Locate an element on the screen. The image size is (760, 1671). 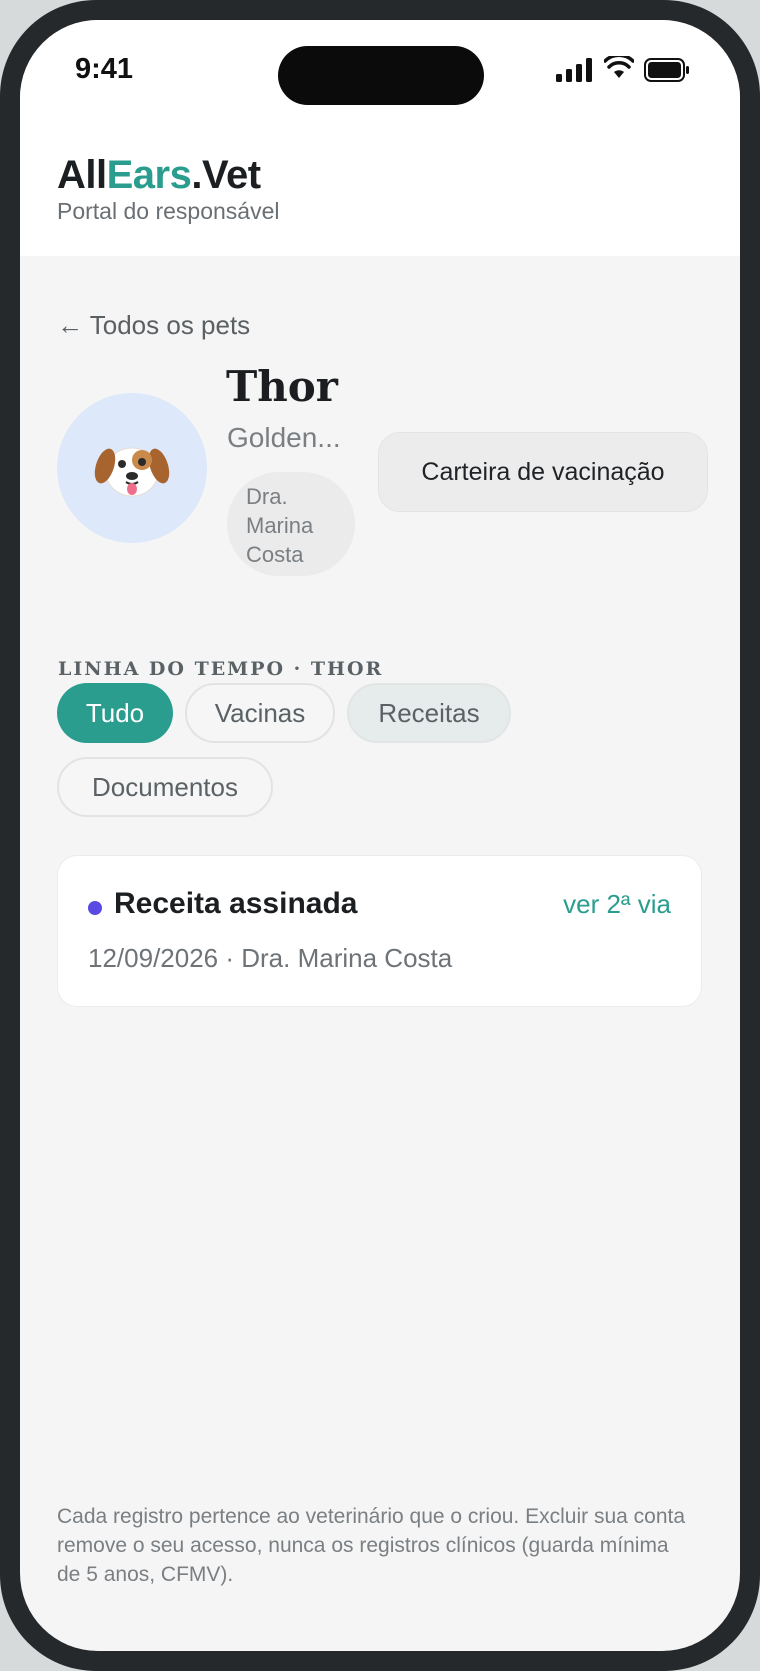
filter-tudo: Tudo is located at coordinates (115, 713).